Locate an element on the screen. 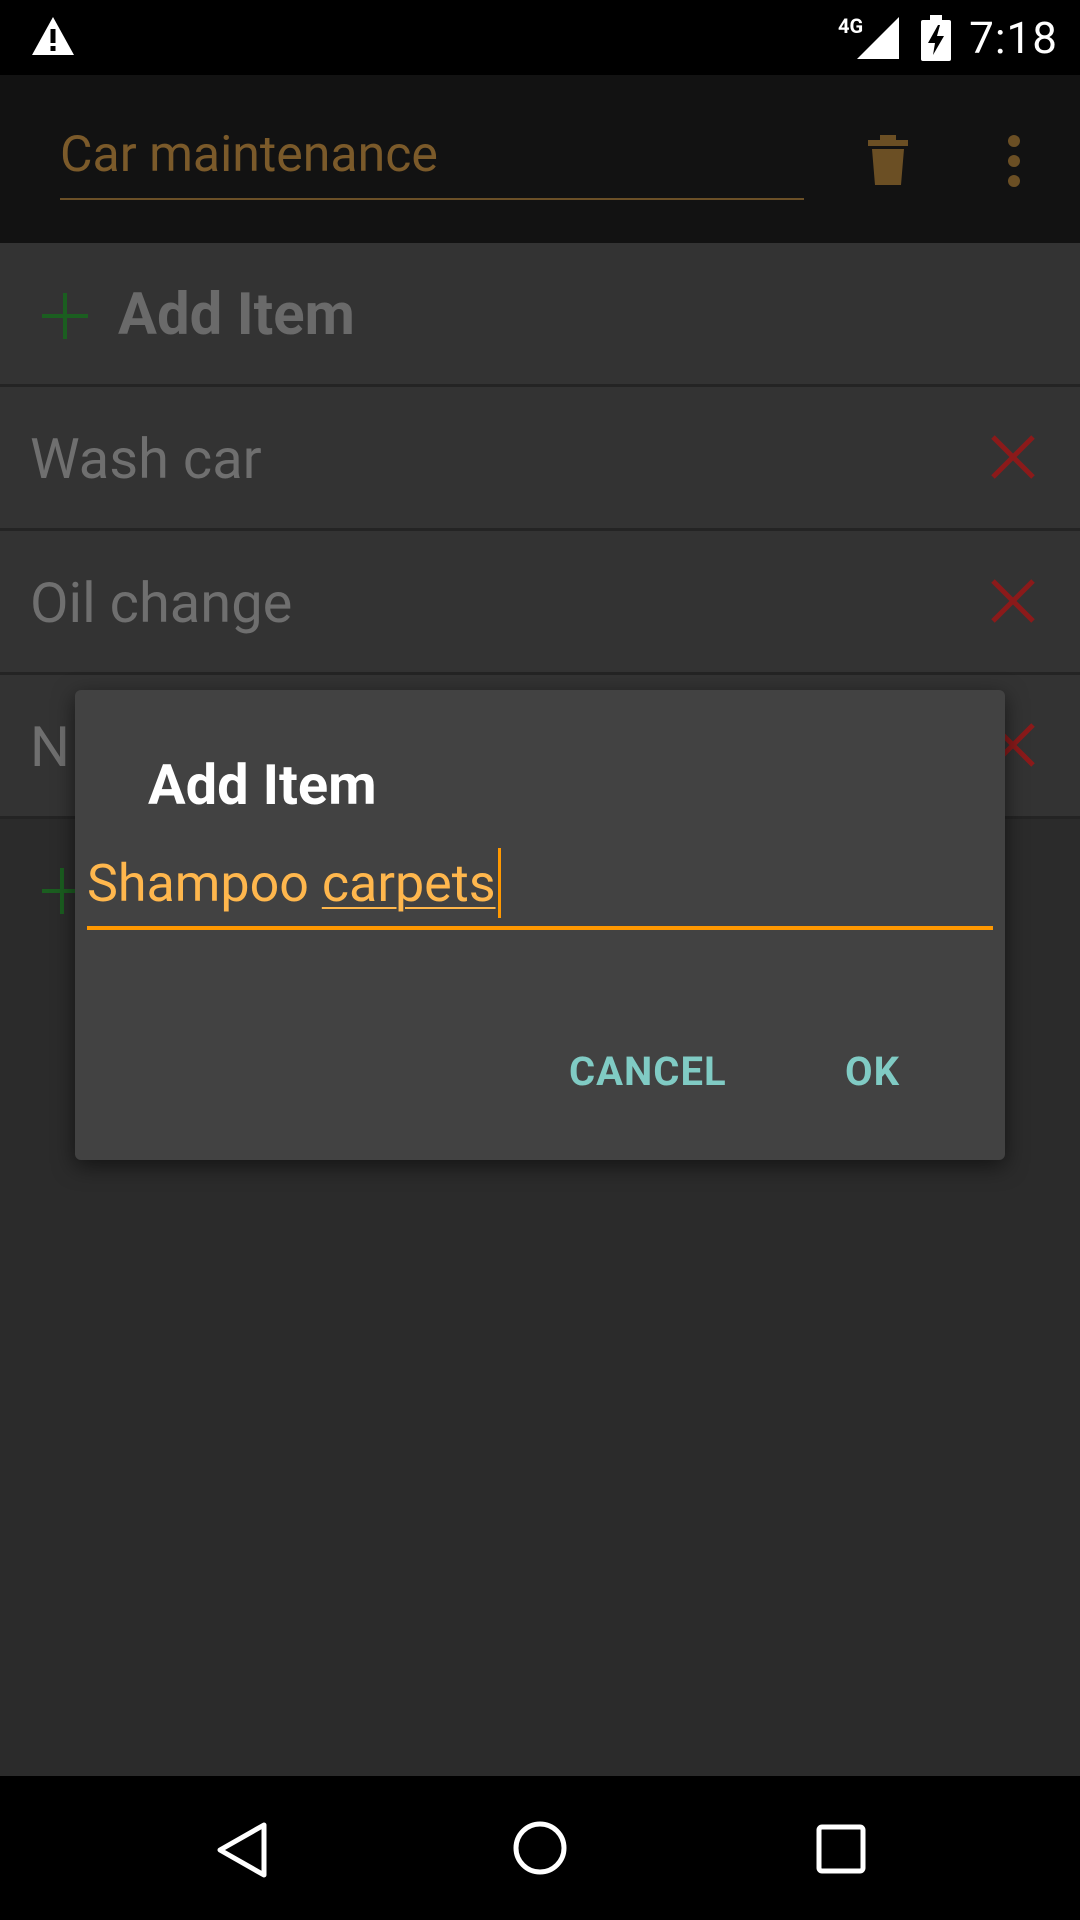 This screenshot has width=1080, height=1920. item-name-input: Shampoo carpets is located at coordinates (540, 889).